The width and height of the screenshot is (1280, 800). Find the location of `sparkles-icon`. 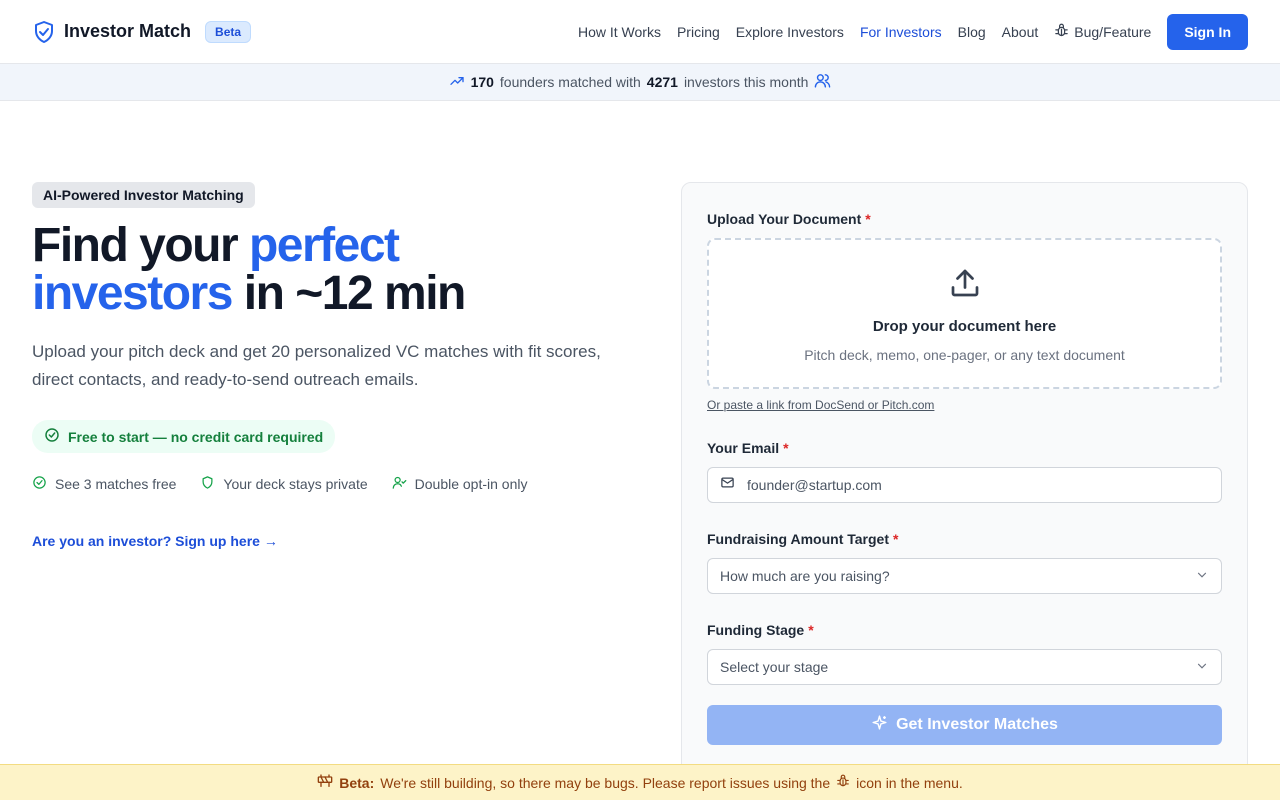

sparkles-icon is located at coordinates (879, 725).